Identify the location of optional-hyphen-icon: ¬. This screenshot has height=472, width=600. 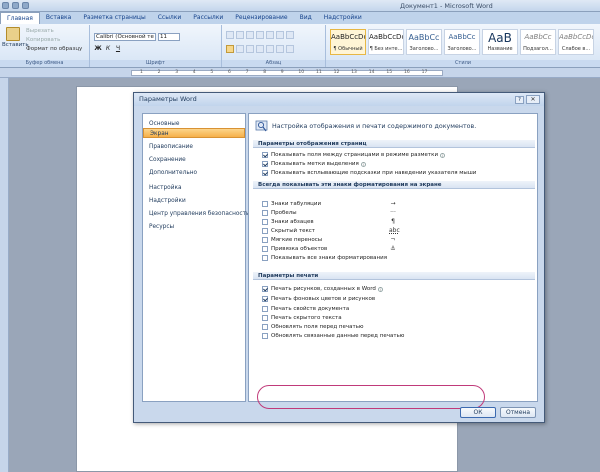
(393, 239).